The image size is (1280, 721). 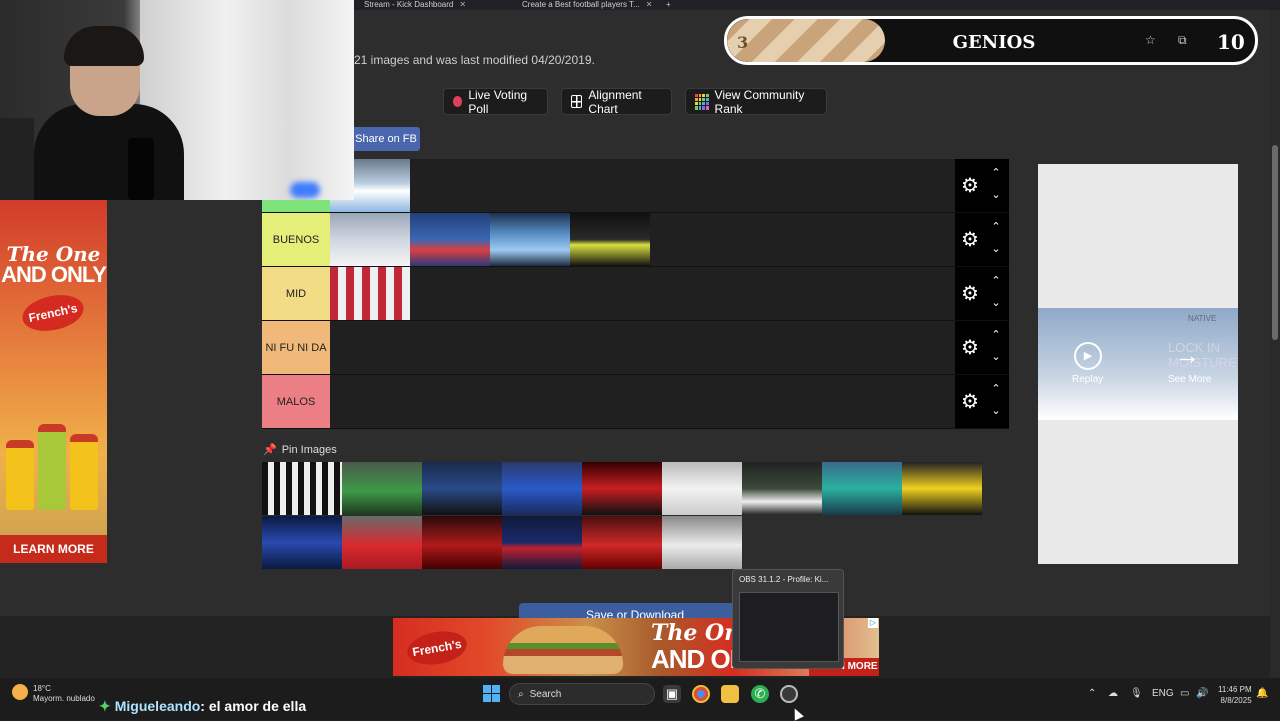 I want to click on learn-more-button: LEARN MORE, so click(x=53, y=549).